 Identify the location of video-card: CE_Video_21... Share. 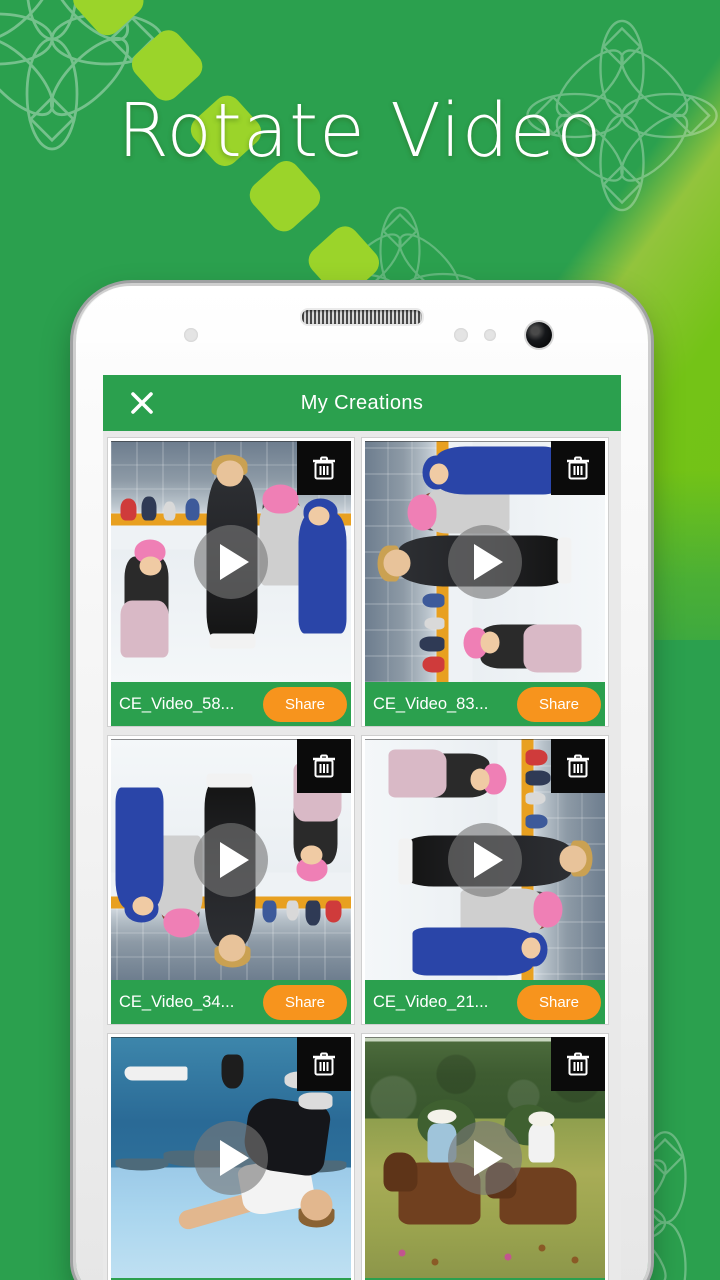
(485, 880).